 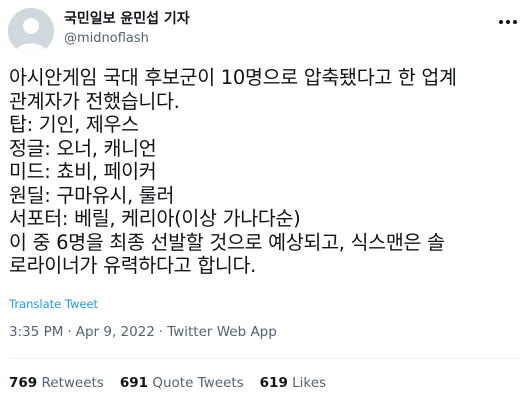 I want to click on quote-tweets-label: Quote Tweets, so click(x=198, y=383).